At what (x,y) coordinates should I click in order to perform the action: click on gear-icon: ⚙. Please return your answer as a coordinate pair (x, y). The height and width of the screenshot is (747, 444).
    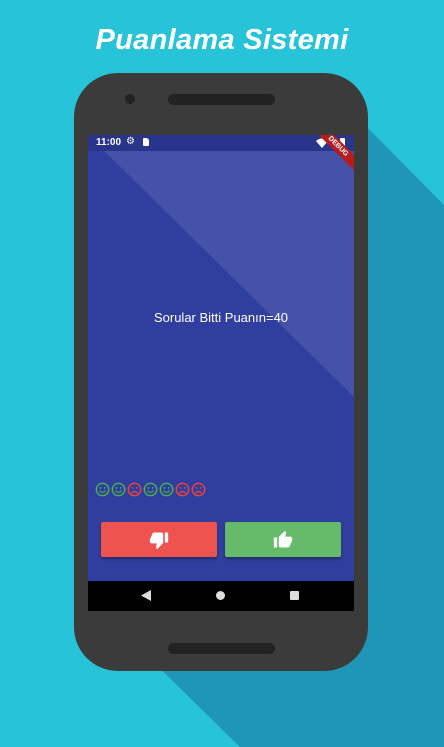
    Looking at the image, I should click on (130, 141).